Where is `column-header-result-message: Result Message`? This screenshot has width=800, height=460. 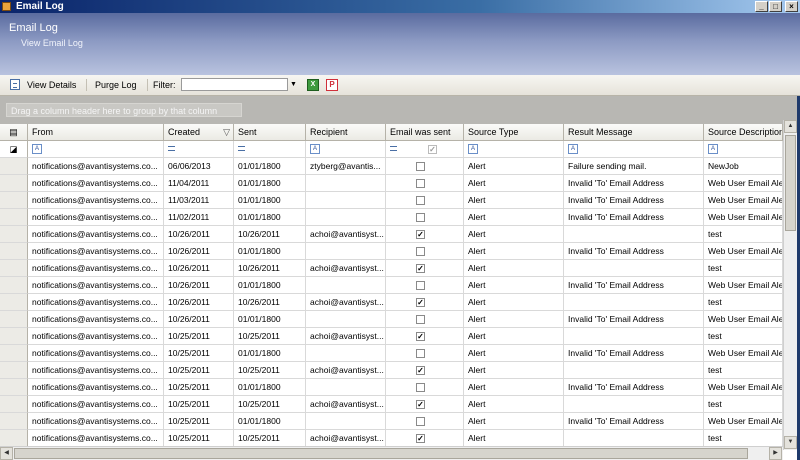
column-header-result-message: Result Message is located at coordinates (634, 132).